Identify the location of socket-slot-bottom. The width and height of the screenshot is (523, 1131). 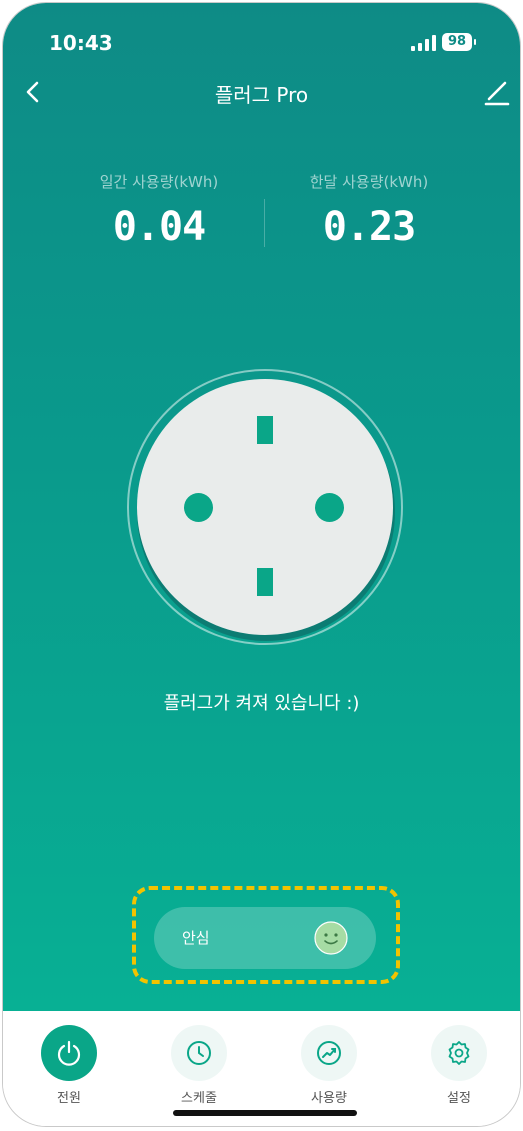
(265, 582).